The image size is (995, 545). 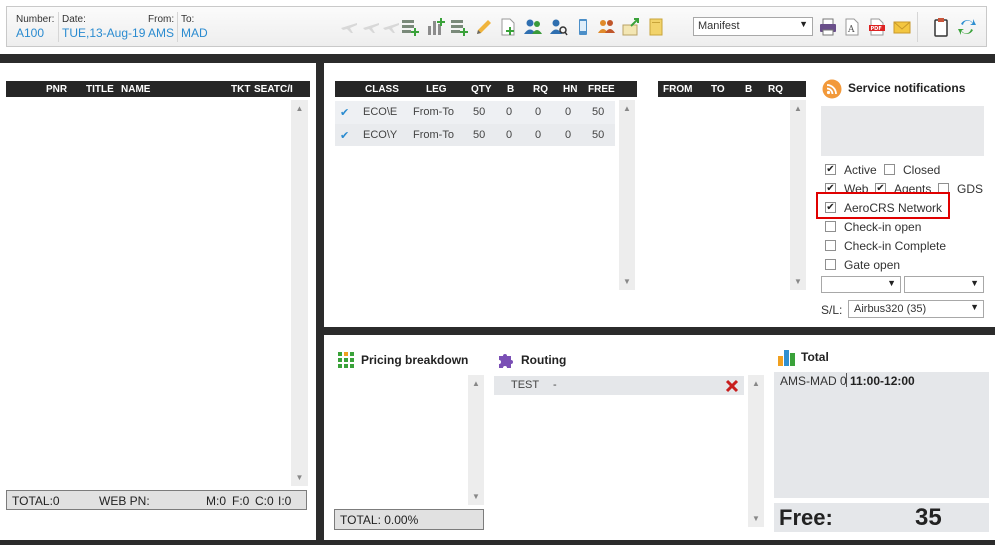 What do you see at coordinates (902, 27) in the screenshot?
I see `mail-icon` at bounding box center [902, 27].